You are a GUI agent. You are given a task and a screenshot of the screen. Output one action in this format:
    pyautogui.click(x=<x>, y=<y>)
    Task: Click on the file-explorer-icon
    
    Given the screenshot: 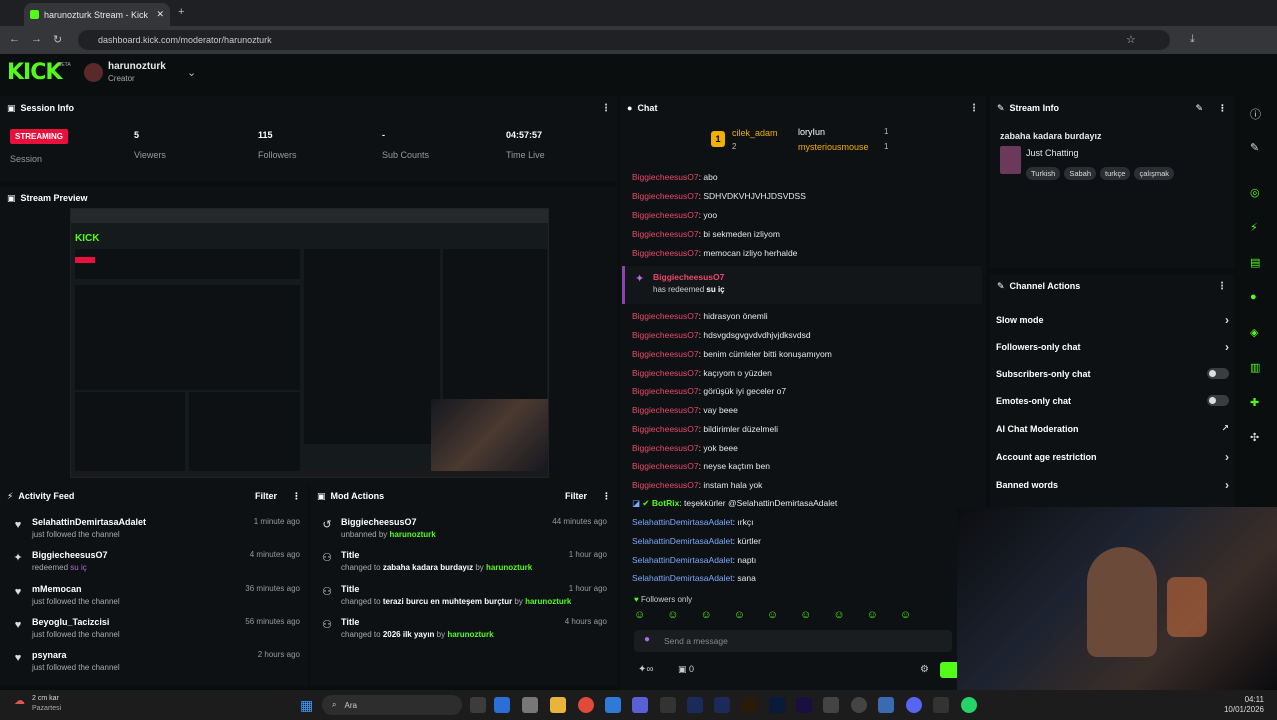 What is the action you would take?
    pyautogui.click(x=558, y=705)
    